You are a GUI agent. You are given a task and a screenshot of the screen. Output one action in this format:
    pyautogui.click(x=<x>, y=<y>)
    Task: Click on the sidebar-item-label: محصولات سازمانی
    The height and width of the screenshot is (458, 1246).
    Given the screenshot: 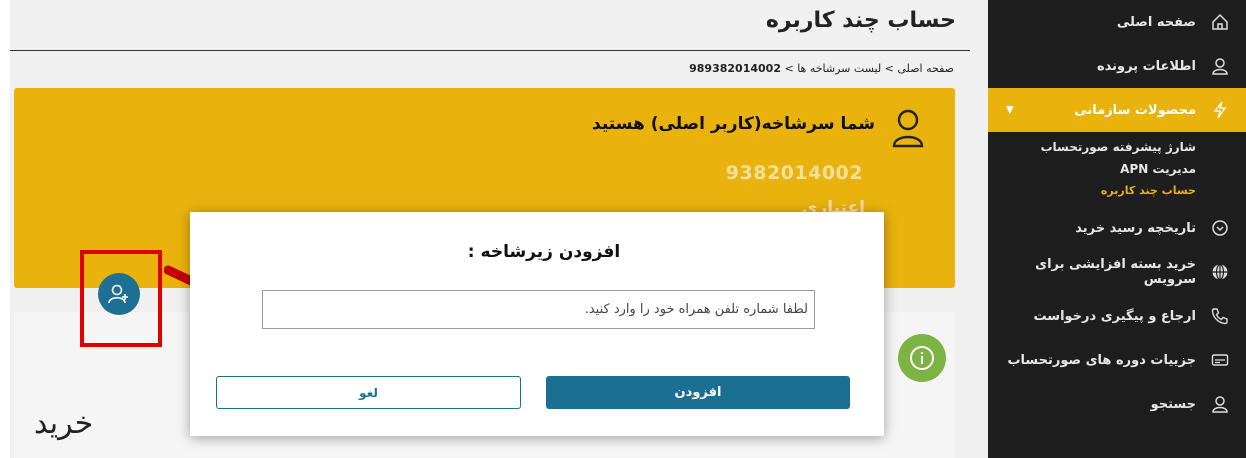 What is the action you would take?
    pyautogui.click(x=1135, y=110)
    